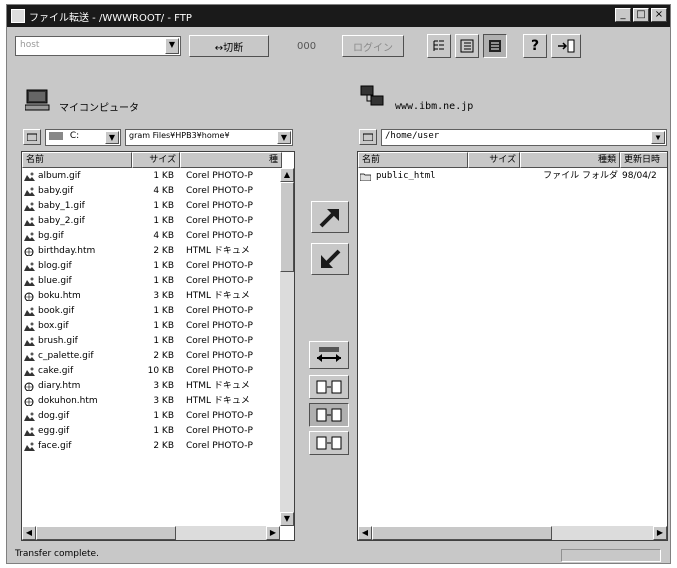 This screenshot has height=568, width=677. I want to click on status-bar: Transfer complete., so click(338, 556).